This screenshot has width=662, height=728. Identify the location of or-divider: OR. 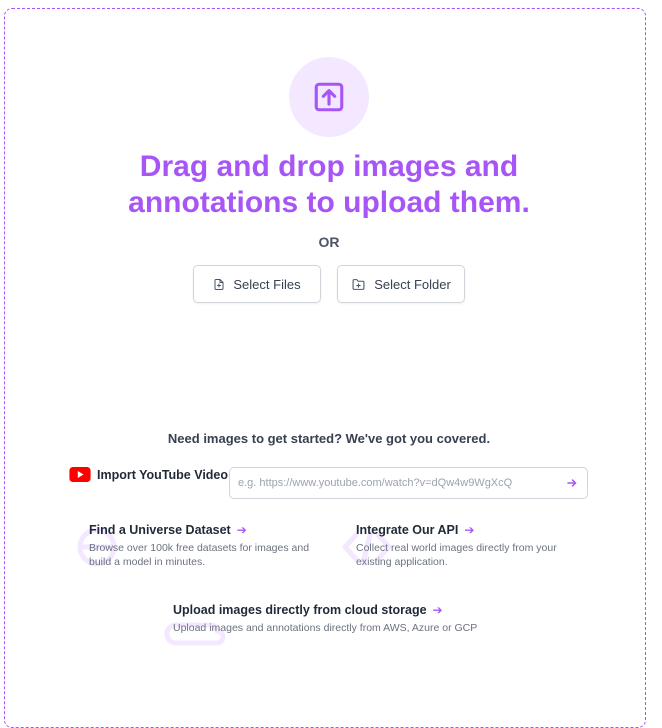
(329, 242).